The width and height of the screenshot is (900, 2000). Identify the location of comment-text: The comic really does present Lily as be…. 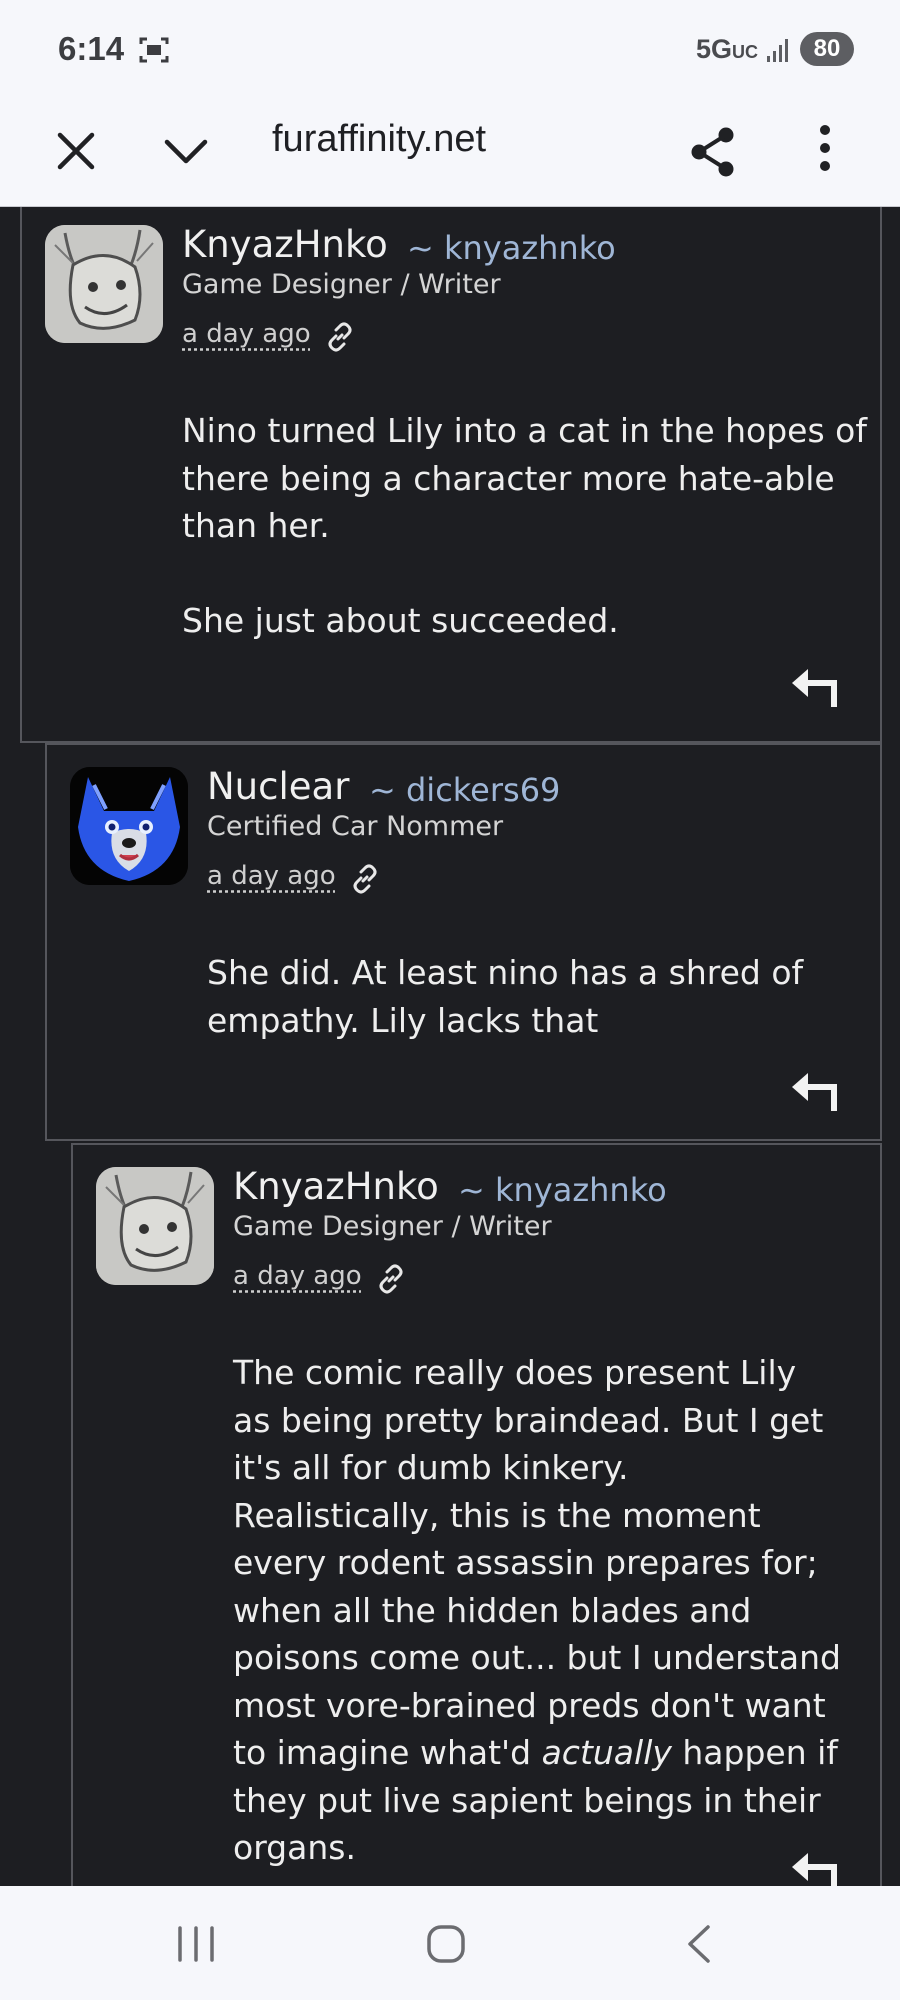
(537, 1562).